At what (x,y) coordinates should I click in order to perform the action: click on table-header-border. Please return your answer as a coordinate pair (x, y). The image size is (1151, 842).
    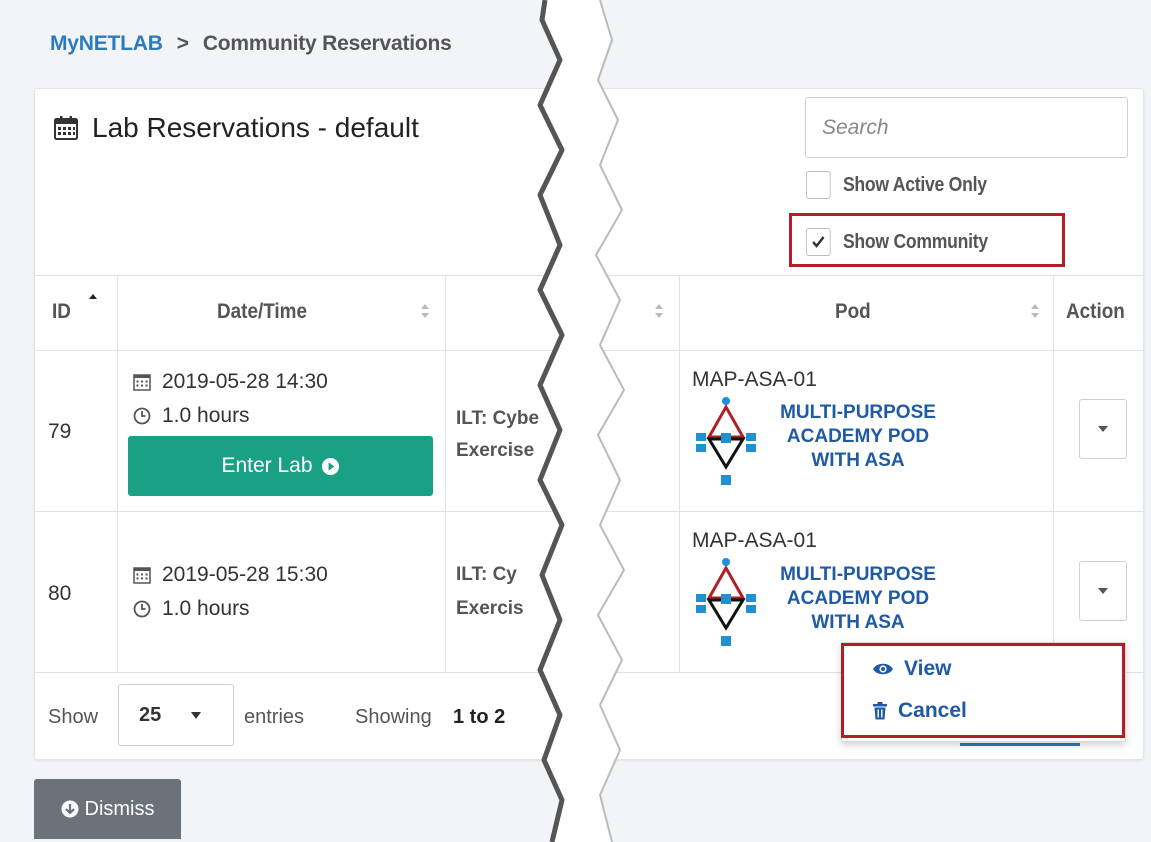
    Looking at the image, I should click on (589, 350).